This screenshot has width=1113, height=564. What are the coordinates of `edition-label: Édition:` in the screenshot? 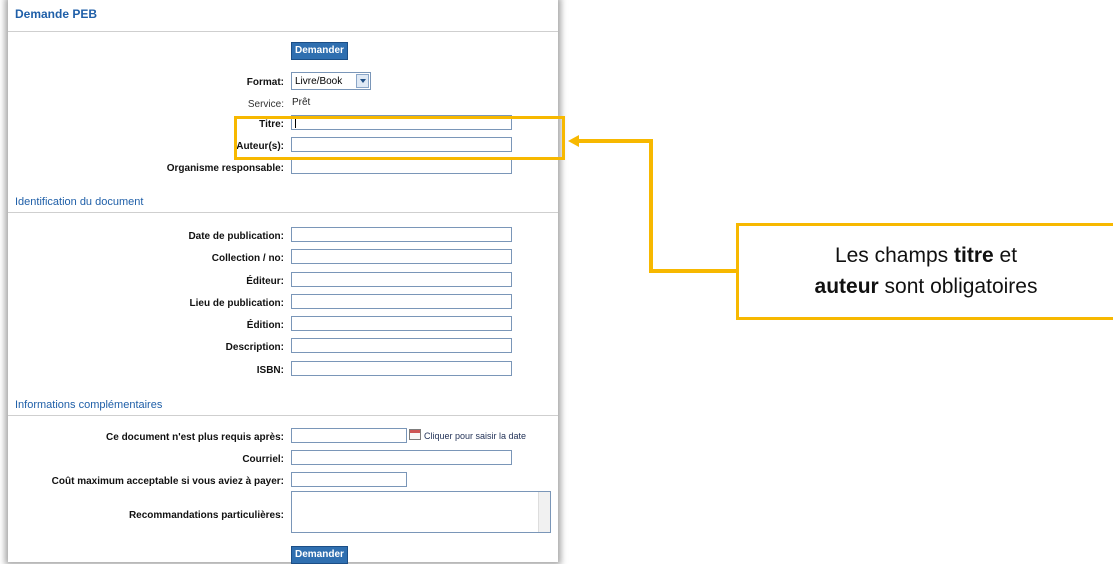 It's located at (265, 325).